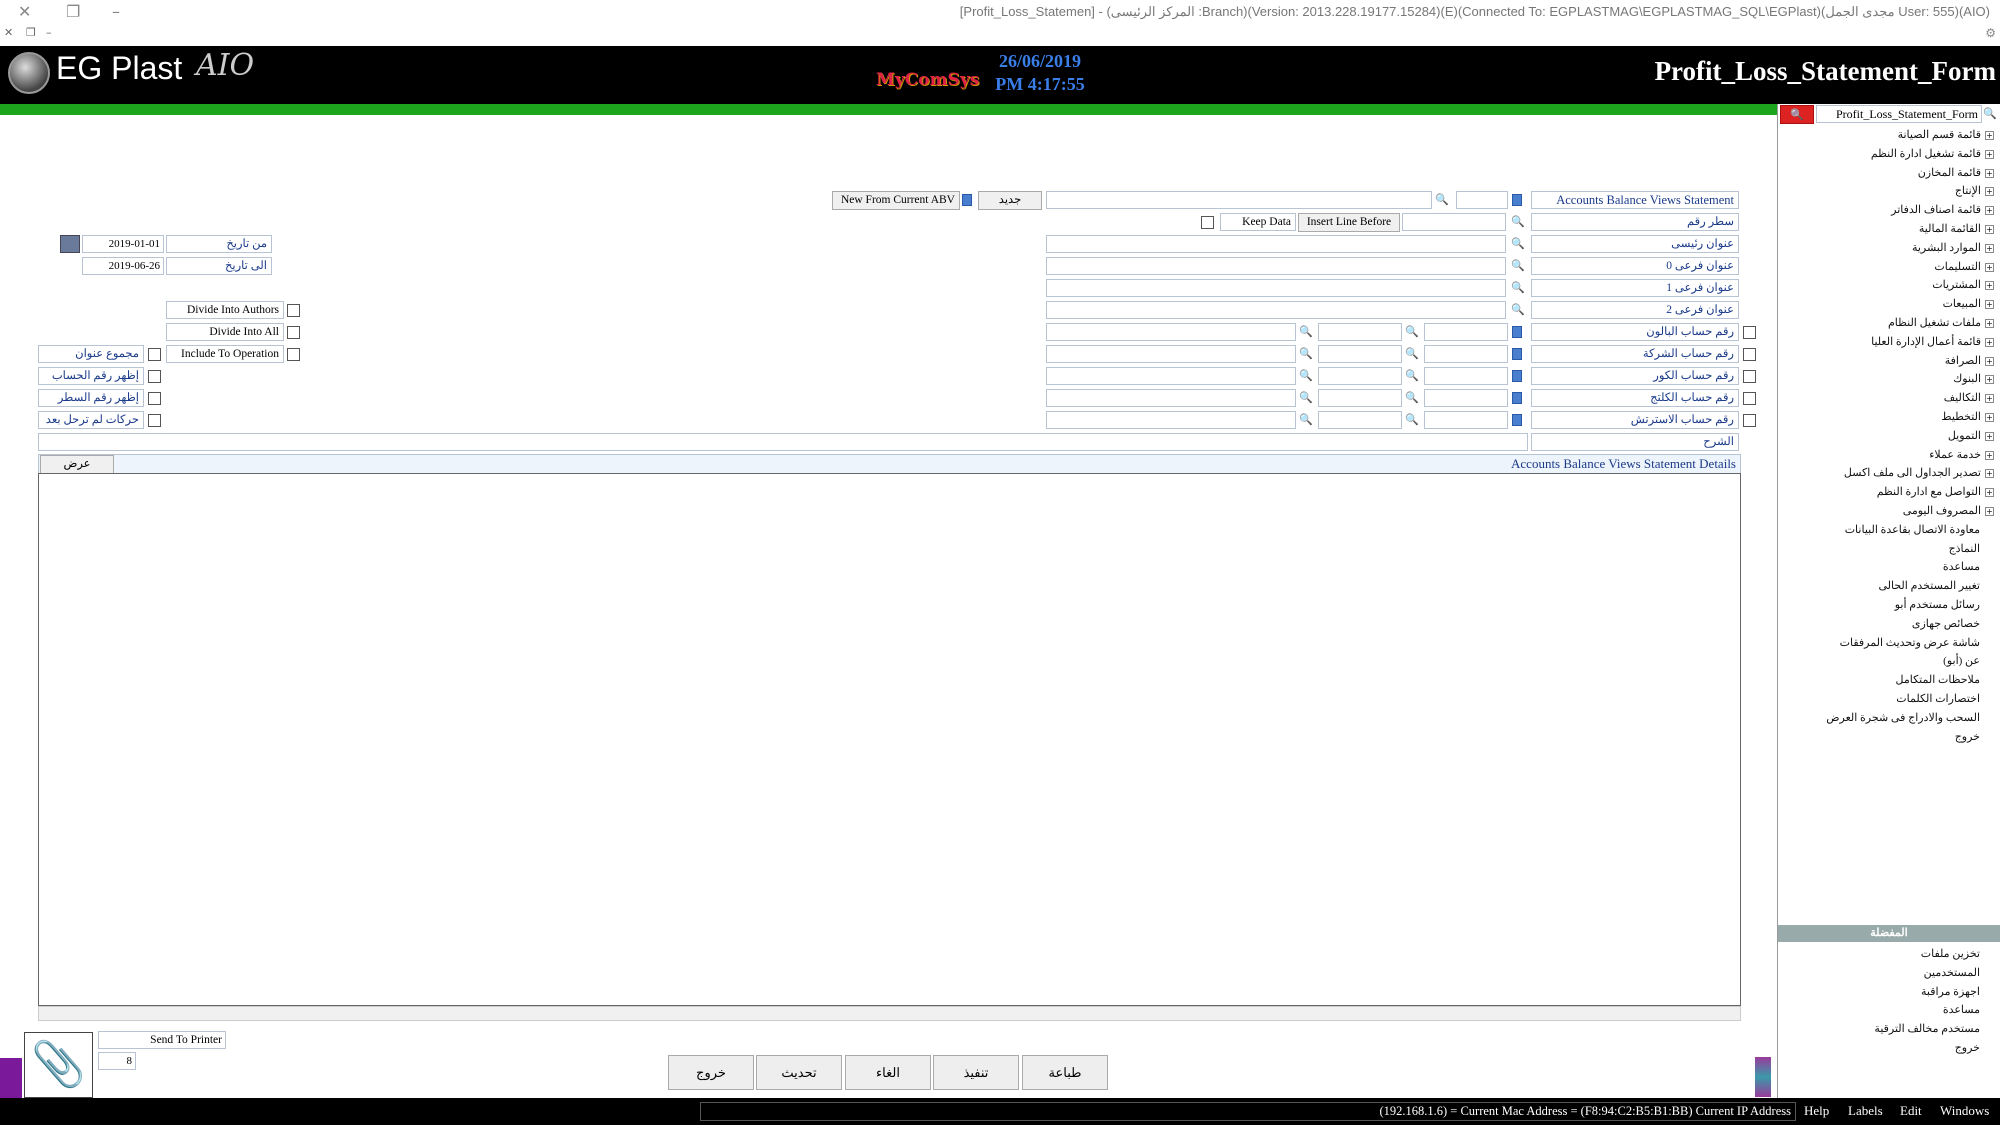 The width and height of the screenshot is (2000, 1125). What do you see at coordinates (1276, 244) in the screenshot?
I see `main-title-input` at bounding box center [1276, 244].